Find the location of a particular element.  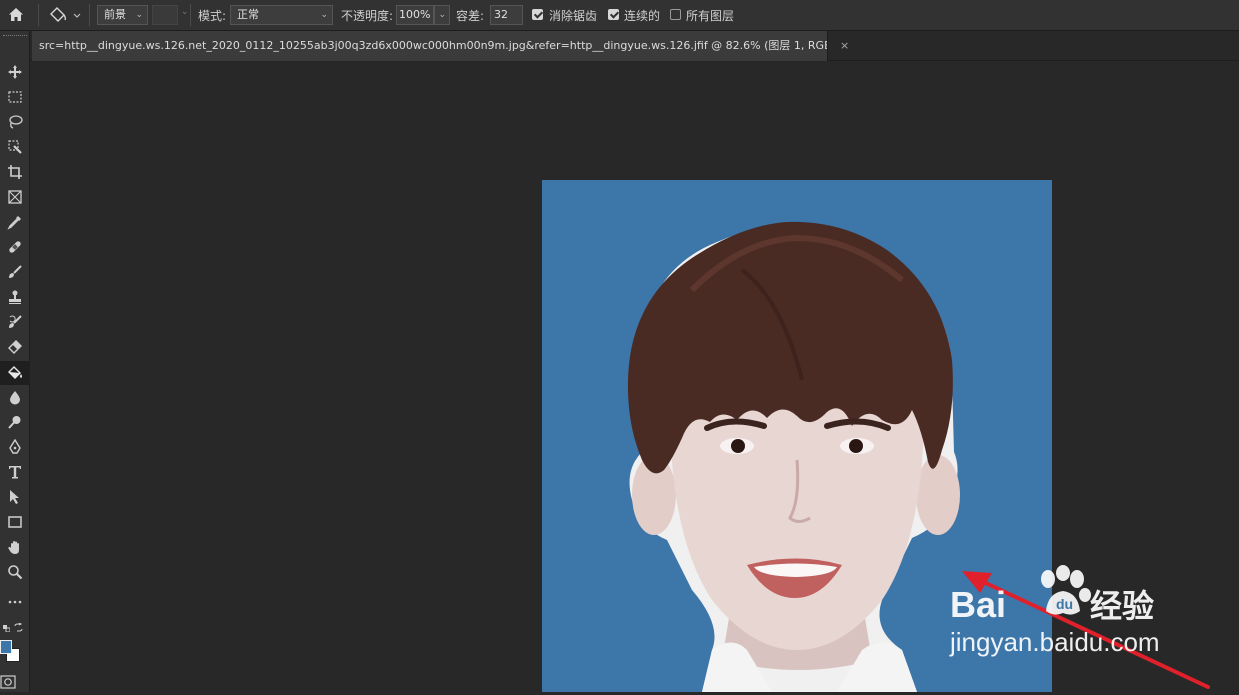

lasso-icon is located at coordinates (15, 123).